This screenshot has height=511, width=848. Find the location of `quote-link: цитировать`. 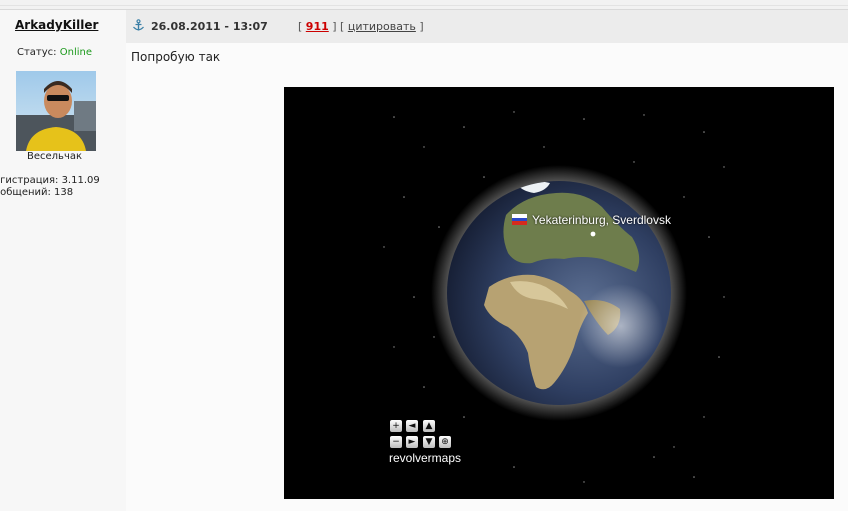

quote-link: цитировать is located at coordinates (382, 26).